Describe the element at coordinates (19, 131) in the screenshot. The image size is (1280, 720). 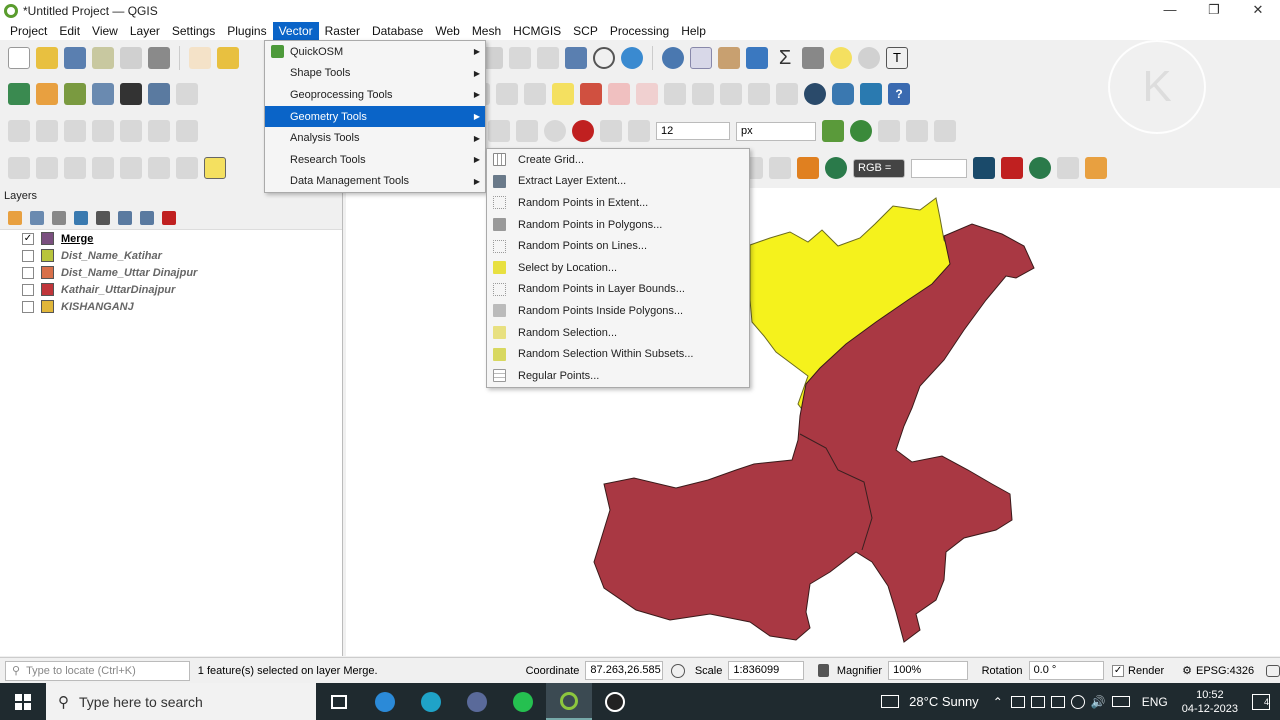
I see `digitize-shape-icon` at that location.